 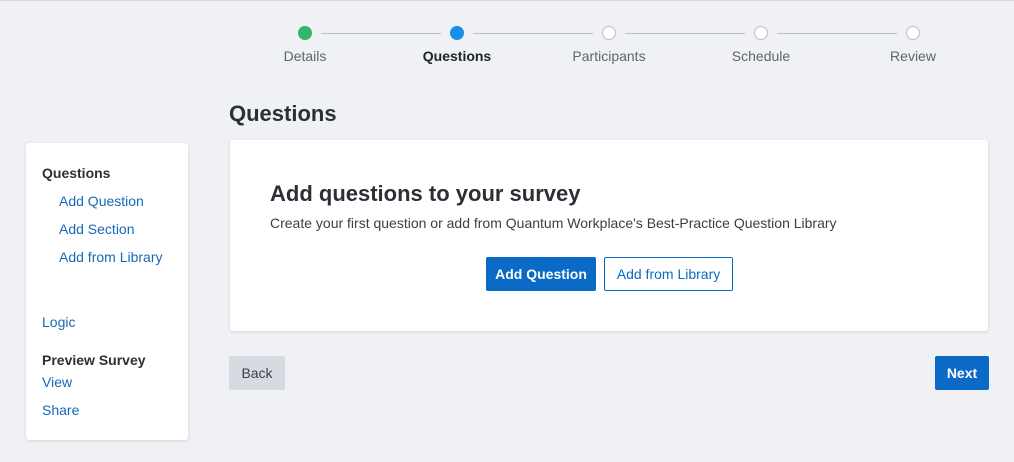 I want to click on step-label: Details, so click(x=305, y=56).